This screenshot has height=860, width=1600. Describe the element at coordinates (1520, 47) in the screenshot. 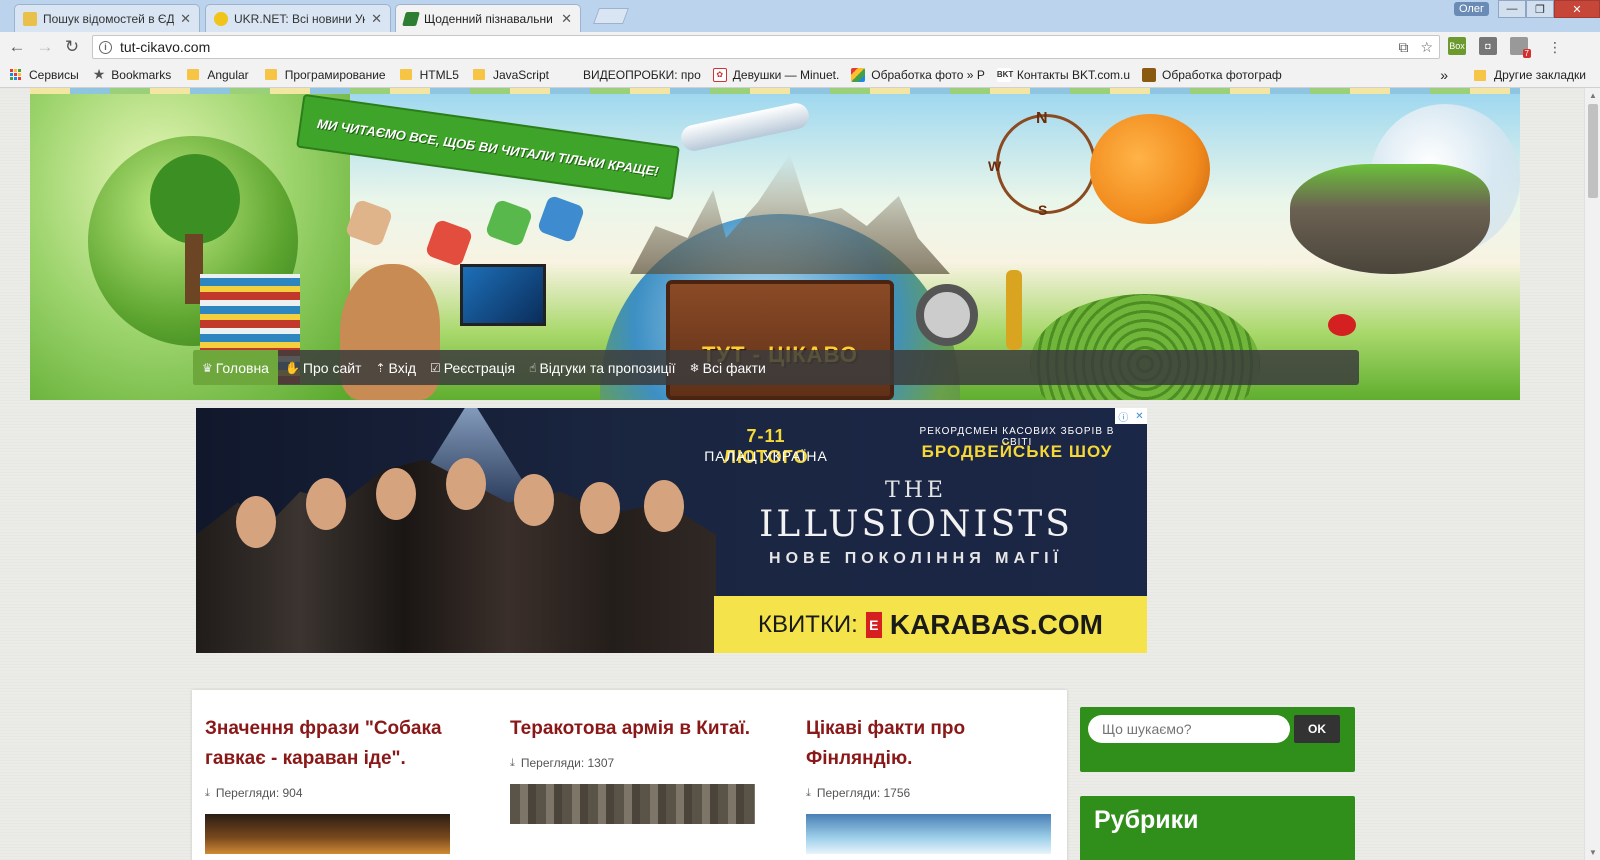

I see `extension-people-icon: 7` at that location.